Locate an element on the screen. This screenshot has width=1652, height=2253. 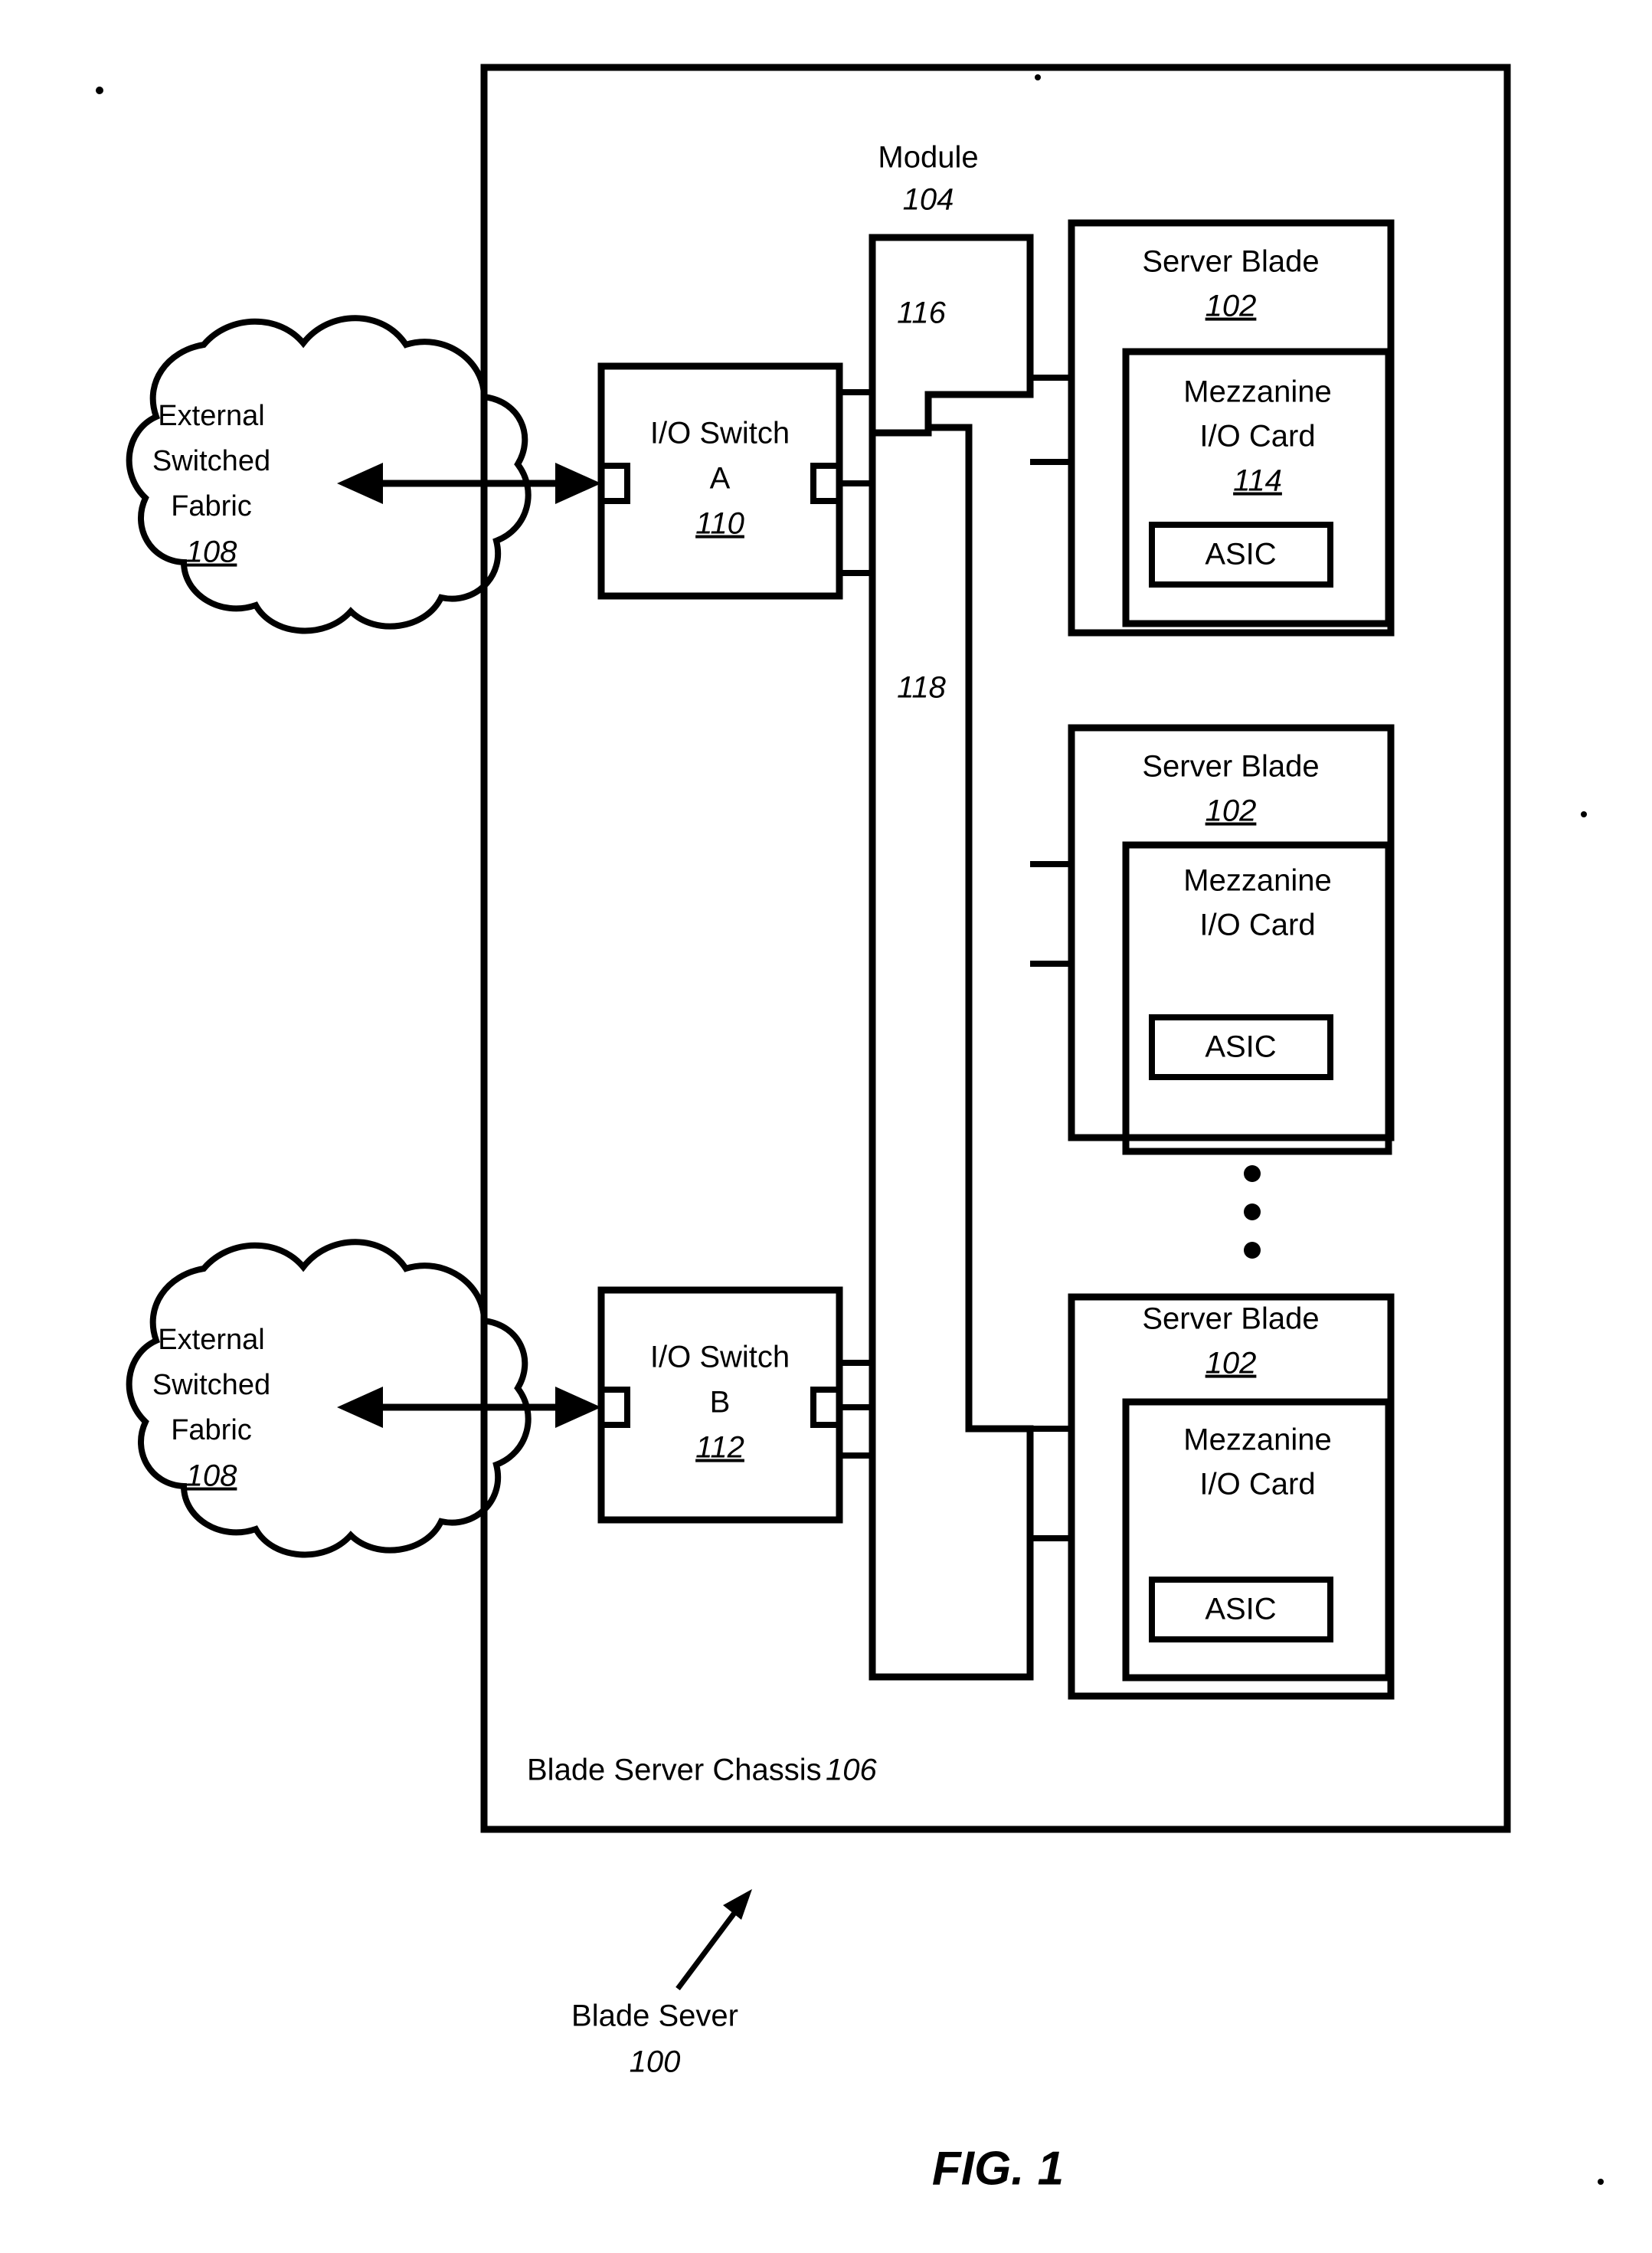
fabric-top-line1: External is located at coordinates (211, 416).